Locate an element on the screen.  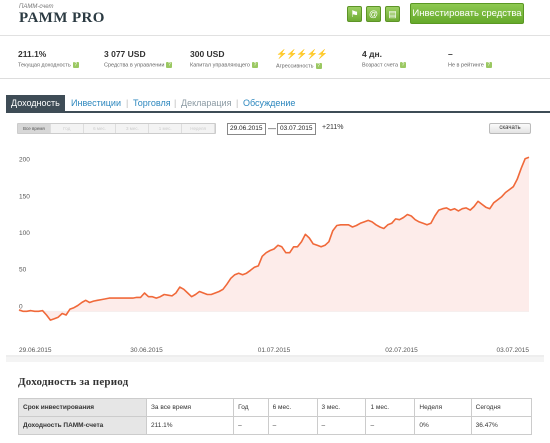
y-tick-label: 0 is located at coordinates (21, 306).